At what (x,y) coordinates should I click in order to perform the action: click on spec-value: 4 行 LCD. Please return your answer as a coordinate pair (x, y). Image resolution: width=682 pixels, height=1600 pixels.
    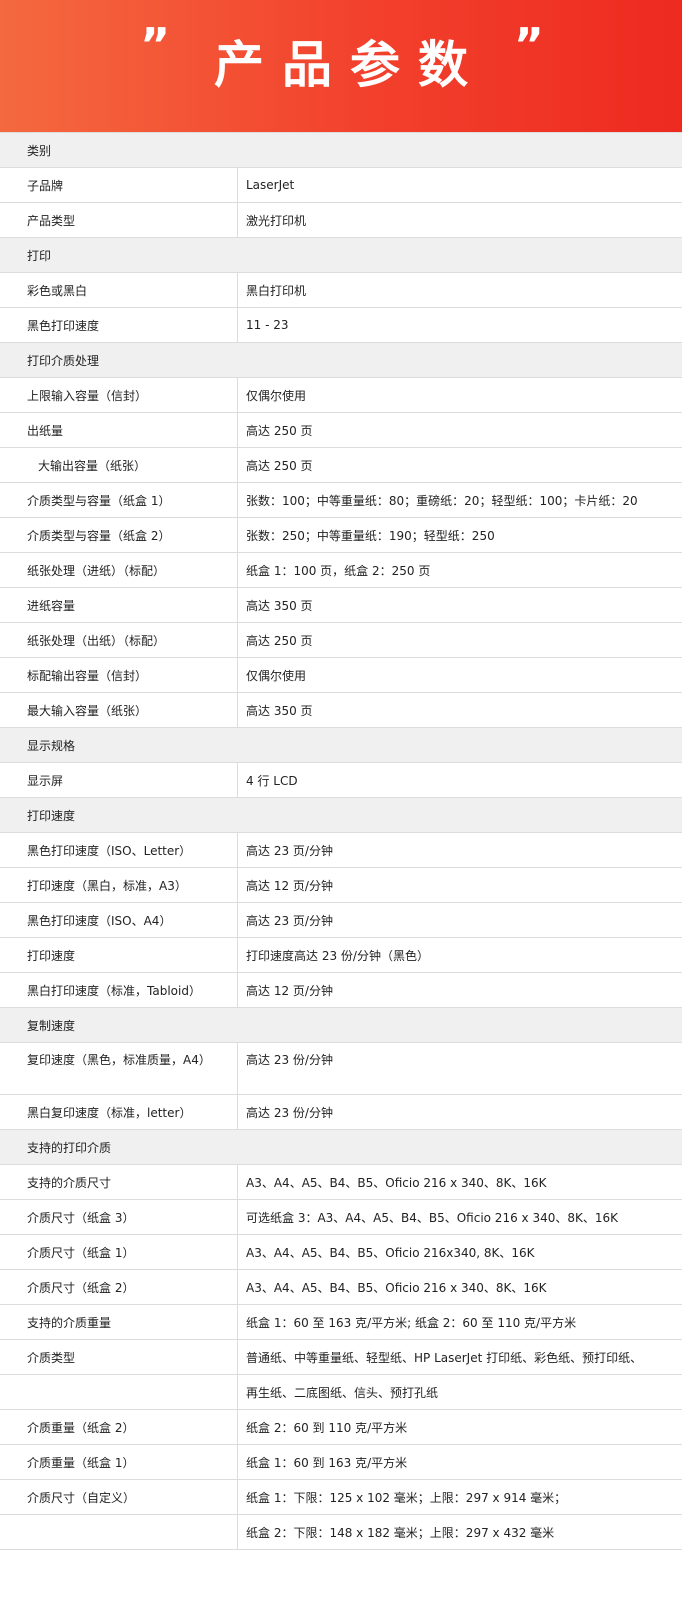
    Looking at the image, I should click on (272, 780).